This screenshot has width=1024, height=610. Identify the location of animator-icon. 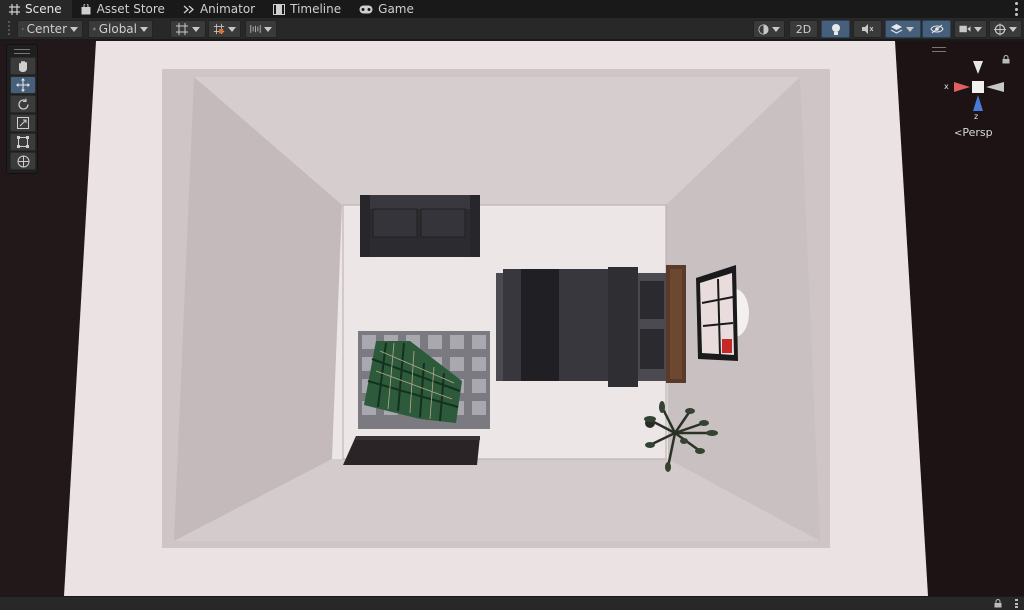
(189, 9).